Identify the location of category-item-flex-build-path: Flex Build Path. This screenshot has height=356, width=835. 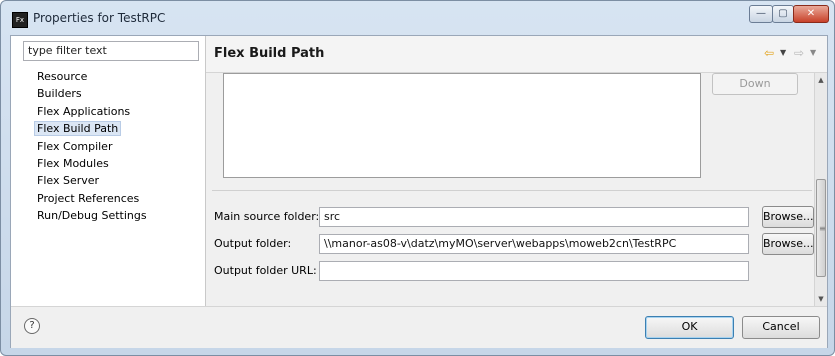
(90, 128).